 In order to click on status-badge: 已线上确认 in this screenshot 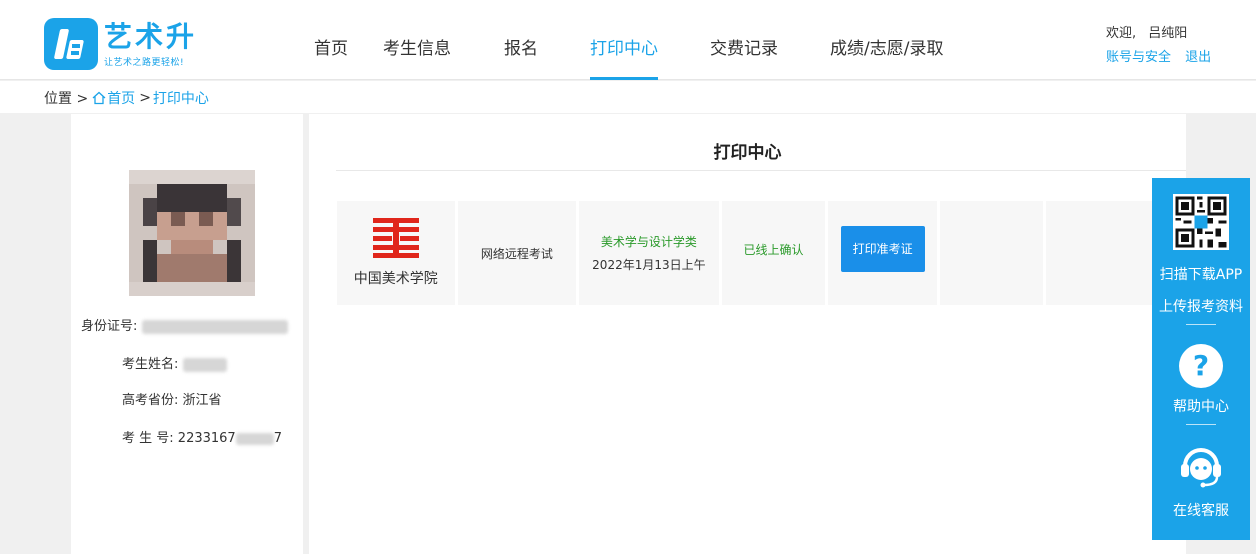, I will do `click(773, 249)`.